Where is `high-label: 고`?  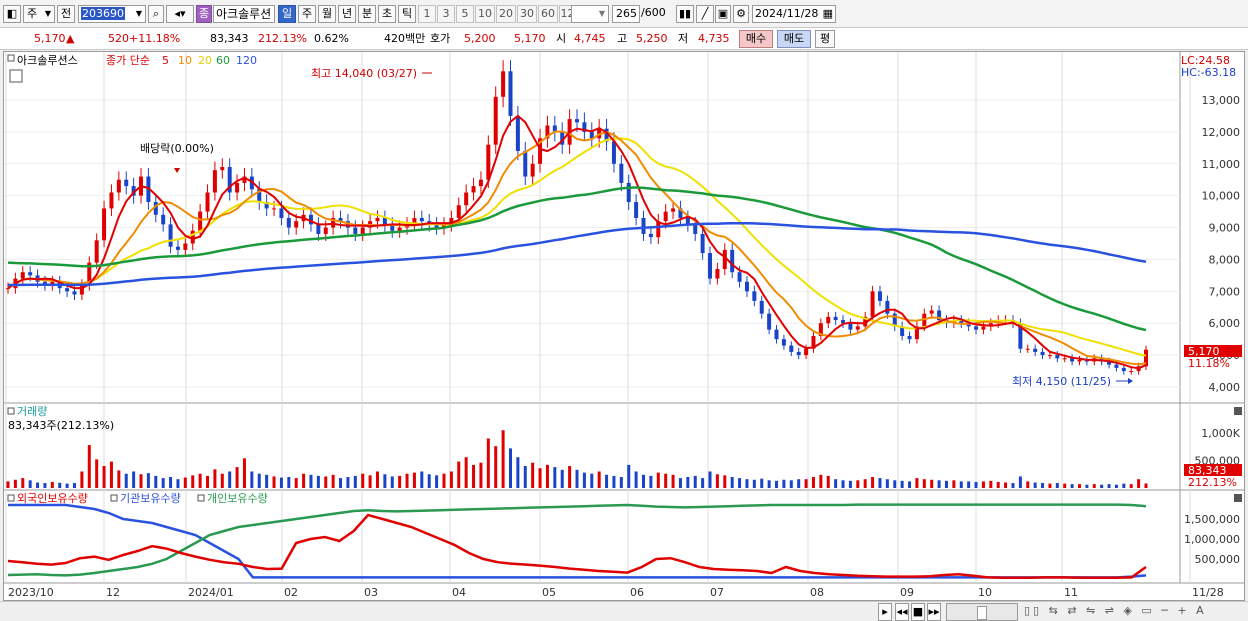 high-label: 고 is located at coordinates (622, 38).